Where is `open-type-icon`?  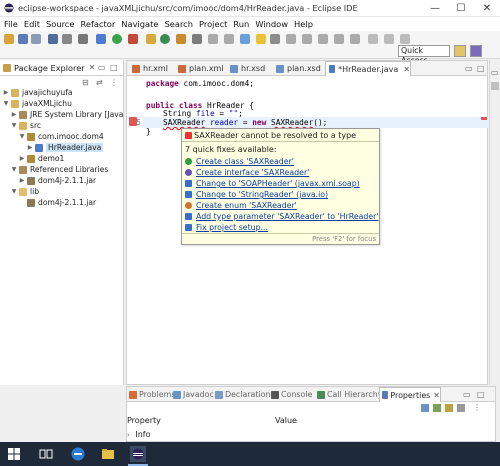 open-type-icon is located at coordinates (181, 39).